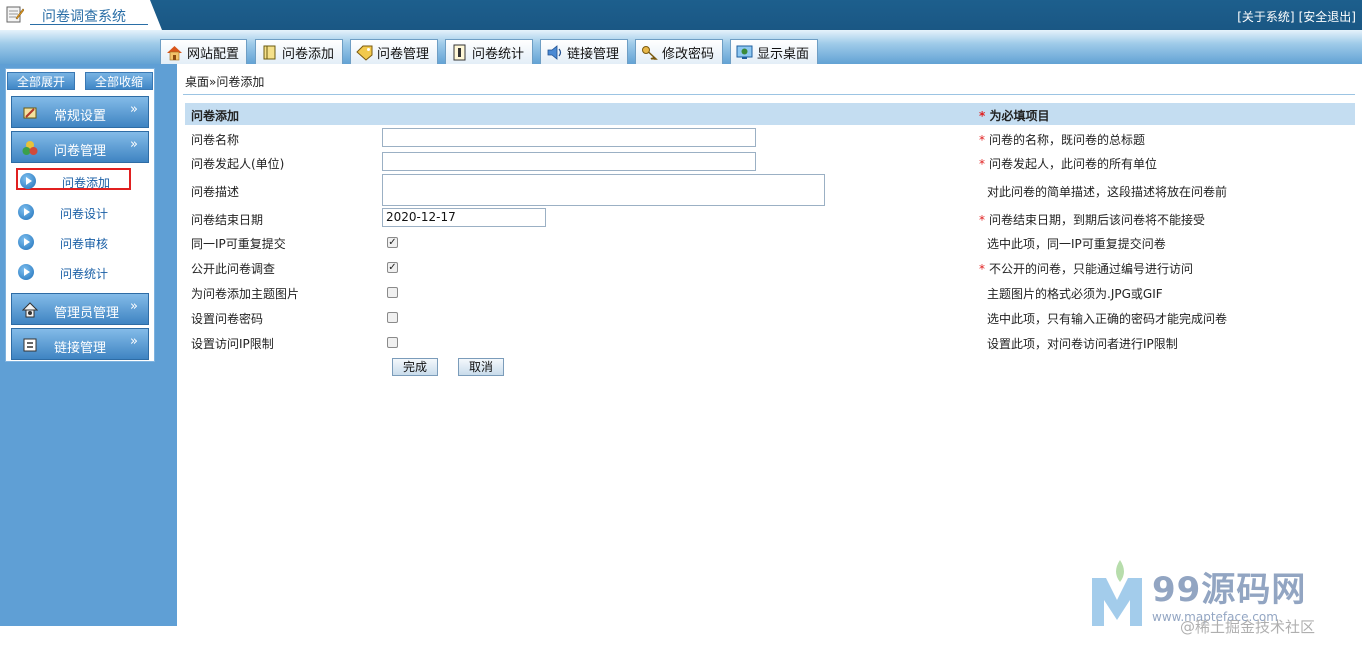 The height and width of the screenshot is (654, 1362). I want to click on tab-label: 网站配置, so click(213, 54).